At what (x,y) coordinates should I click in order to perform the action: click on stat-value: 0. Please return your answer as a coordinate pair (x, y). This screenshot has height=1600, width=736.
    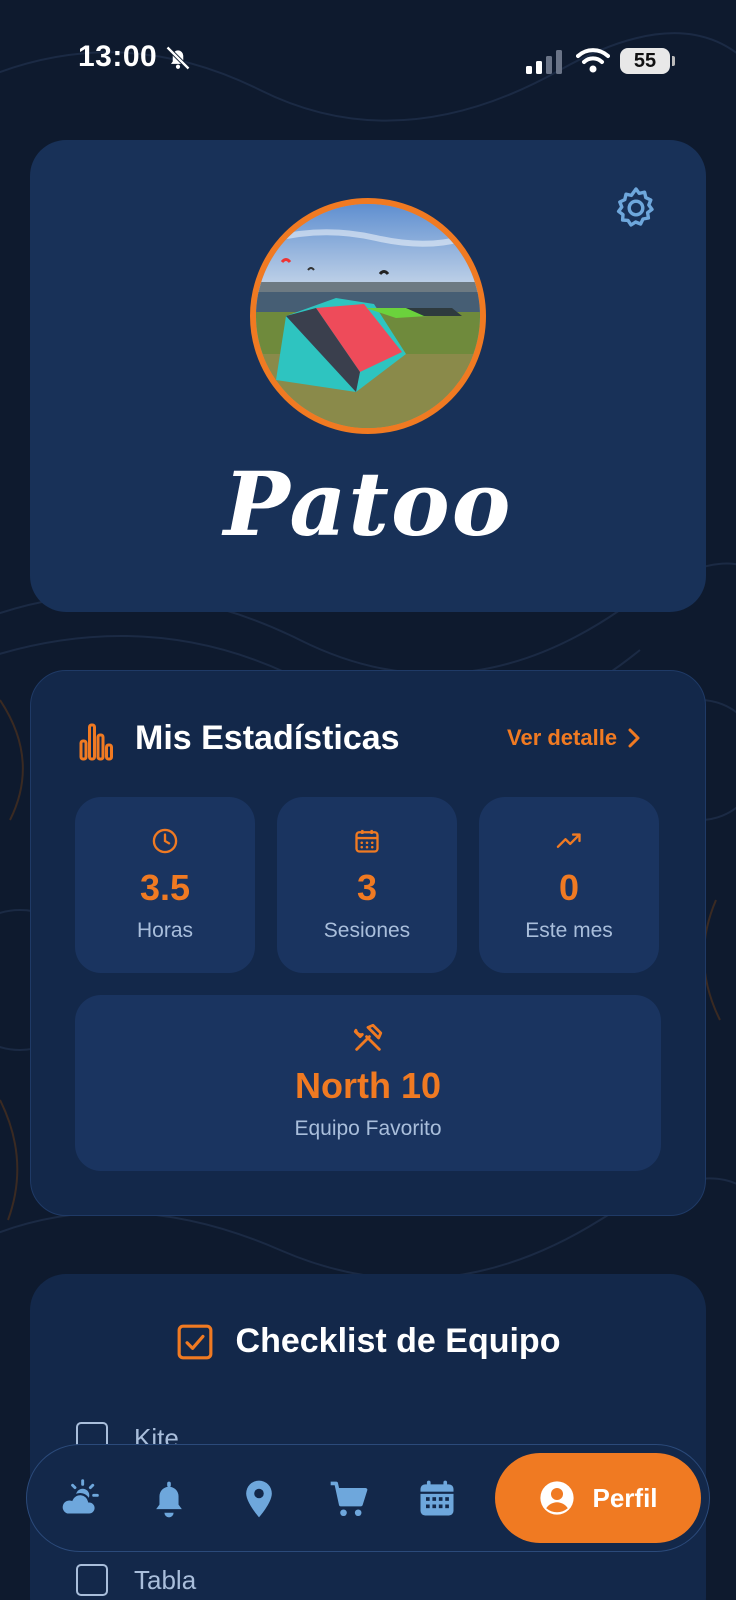
    Looking at the image, I should click on (569, 887).